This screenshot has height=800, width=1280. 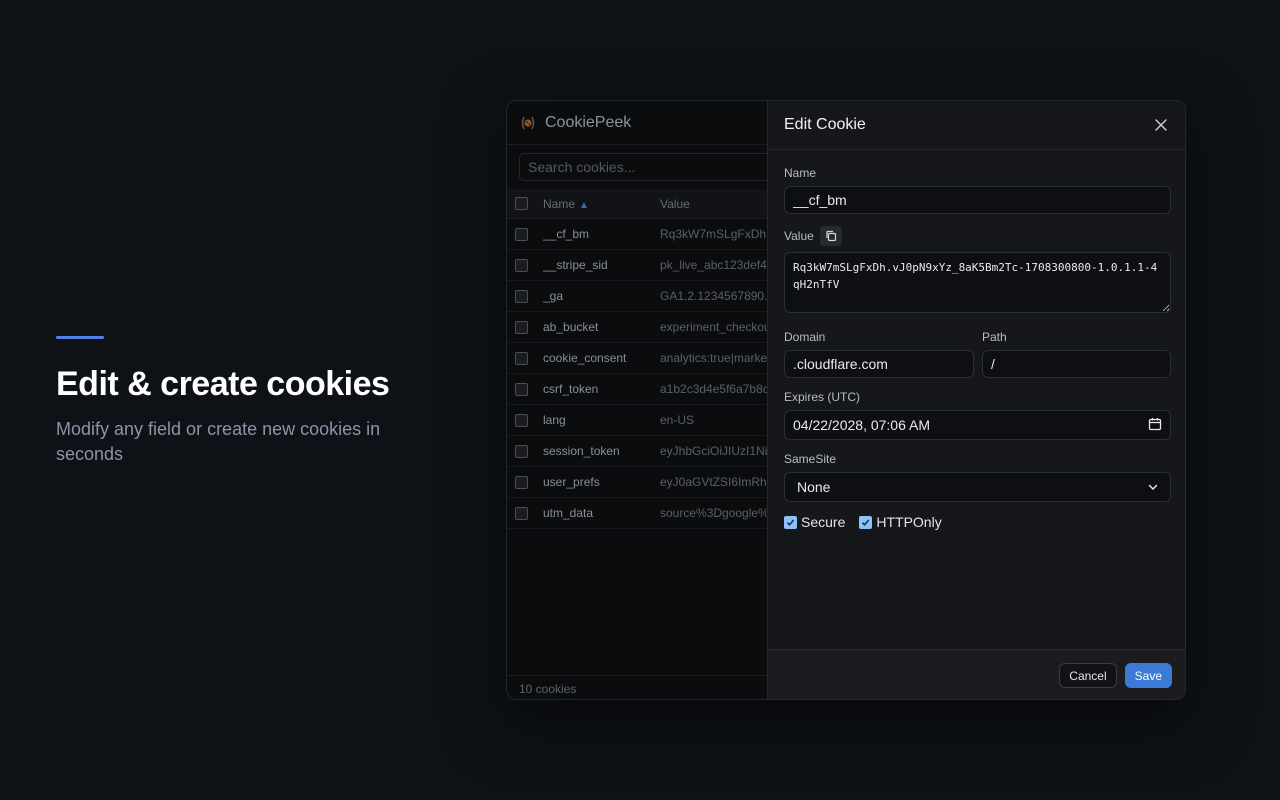 What do you see at coordinates (994, 337) in the screenshot?
I see `path-label: Path` at bounding box center [994, 337].